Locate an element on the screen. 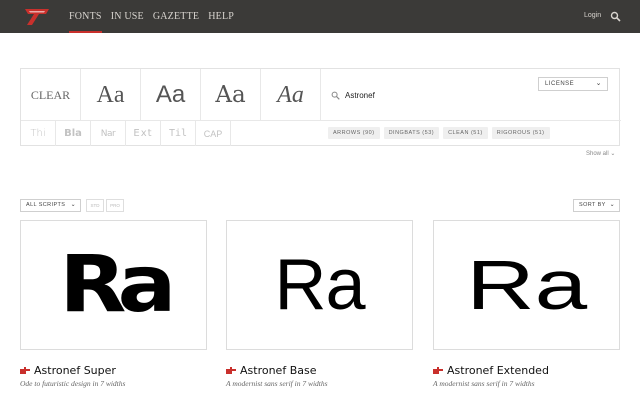 The image size is (640, 400). style-sans-option: Aa is located at coordinates (171, 95).